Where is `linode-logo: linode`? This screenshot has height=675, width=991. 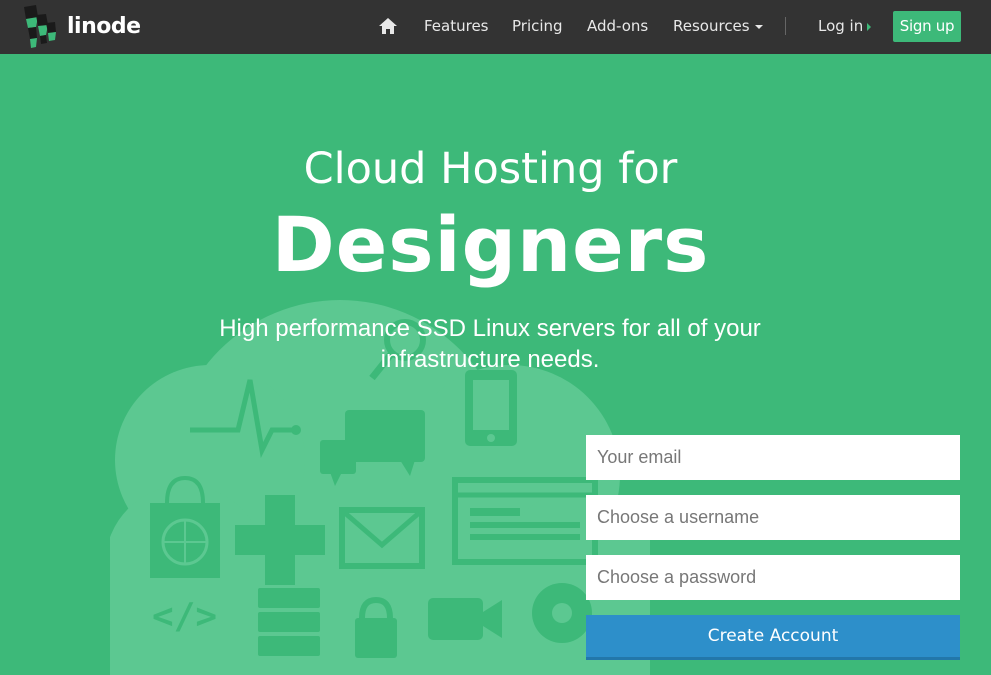
linode-logo: linode is located at coordinates (87, 27).